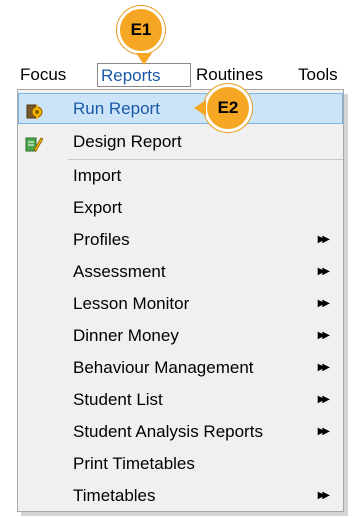 The image size is (358, 517). What do you see at coordinates (180, 495) in the screenshot?
I see `menu-item-timetables: Timetables ▶▶` at bounding box center [180, 495].